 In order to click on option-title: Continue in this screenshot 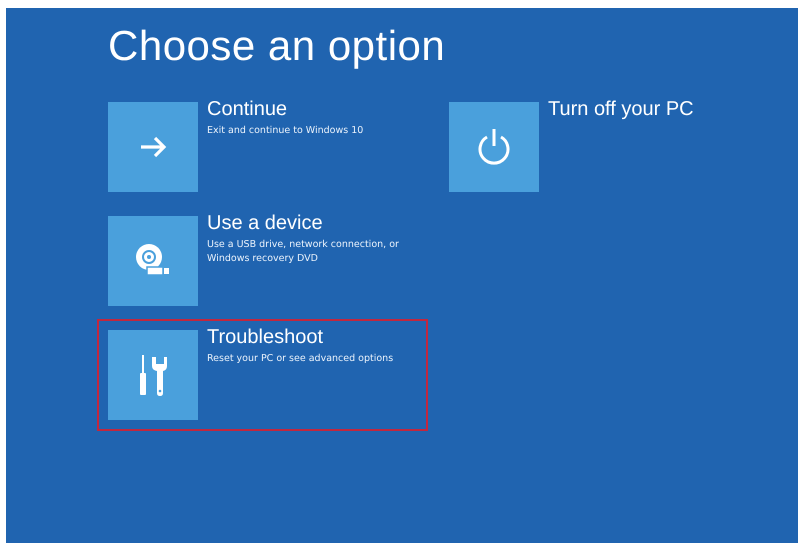, I will do `click(247, 109)`.